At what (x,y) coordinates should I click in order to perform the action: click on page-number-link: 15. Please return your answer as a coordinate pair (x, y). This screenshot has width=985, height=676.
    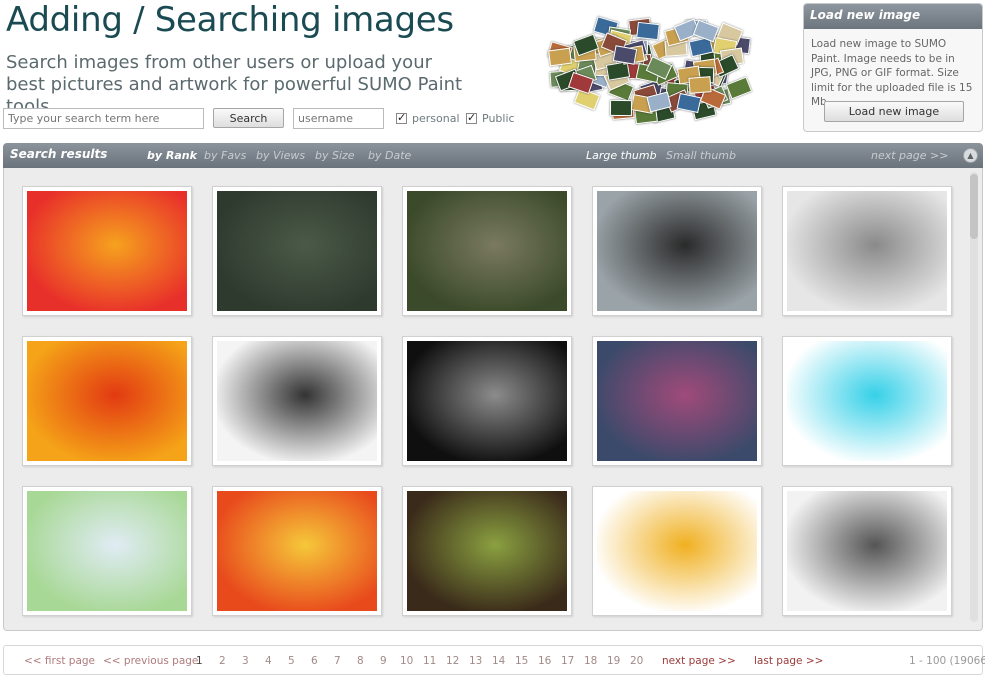
    Looking at the image, I should click on (521, 661).